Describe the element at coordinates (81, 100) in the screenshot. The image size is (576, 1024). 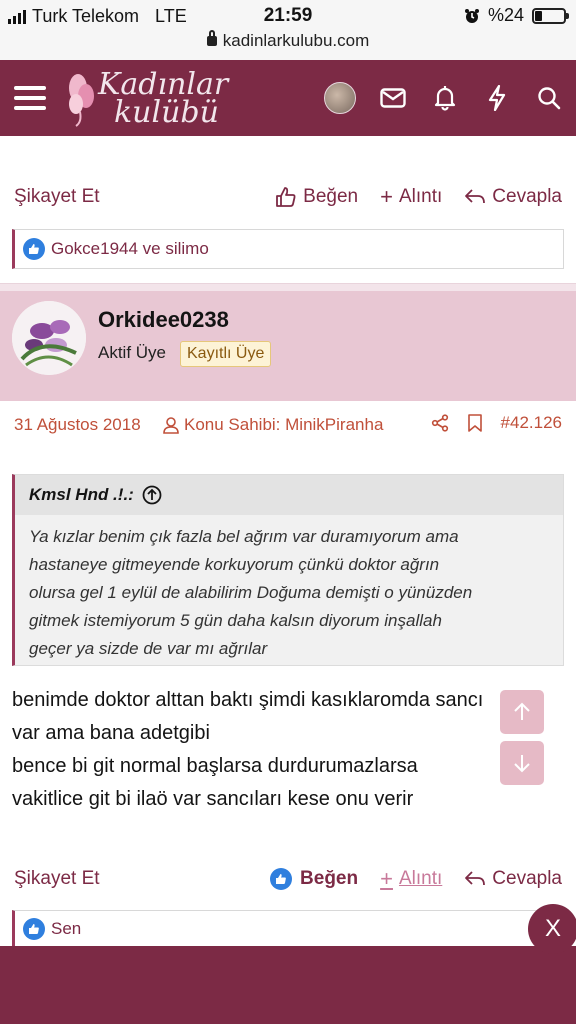
I see `flower-logo-icon` at that location.